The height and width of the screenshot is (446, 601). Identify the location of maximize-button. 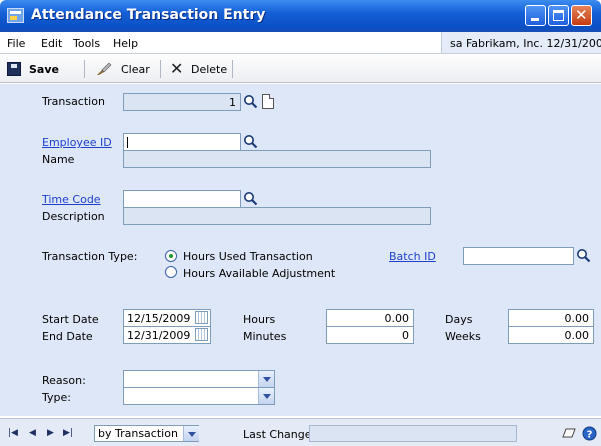
(558, 15).